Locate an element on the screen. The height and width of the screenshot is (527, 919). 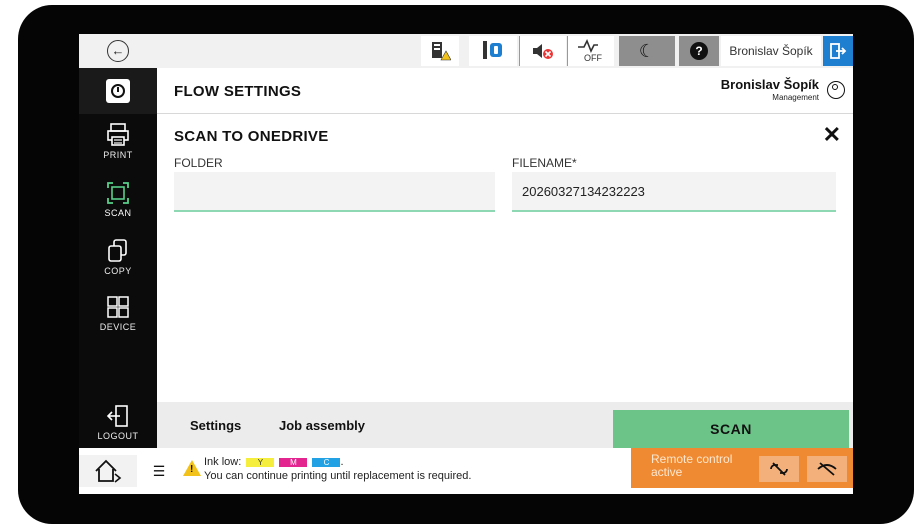
remote-visibility-button is located at coordinates (827, 469).